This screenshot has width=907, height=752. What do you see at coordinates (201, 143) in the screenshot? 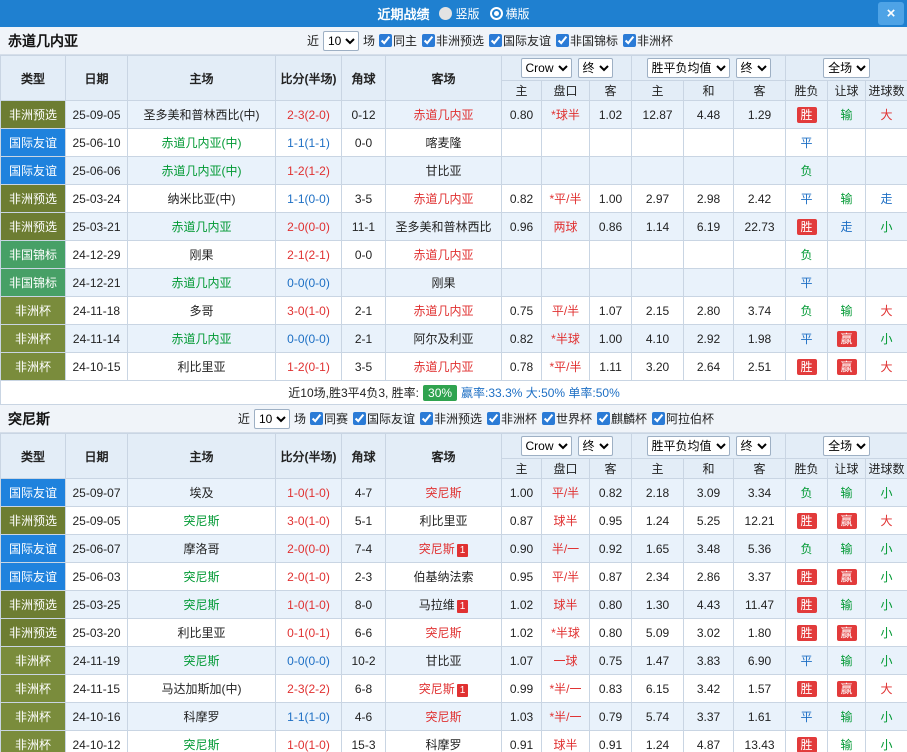
I see `home-team-name: 赤道几内亚(中)` at bounding box center [201, 143].